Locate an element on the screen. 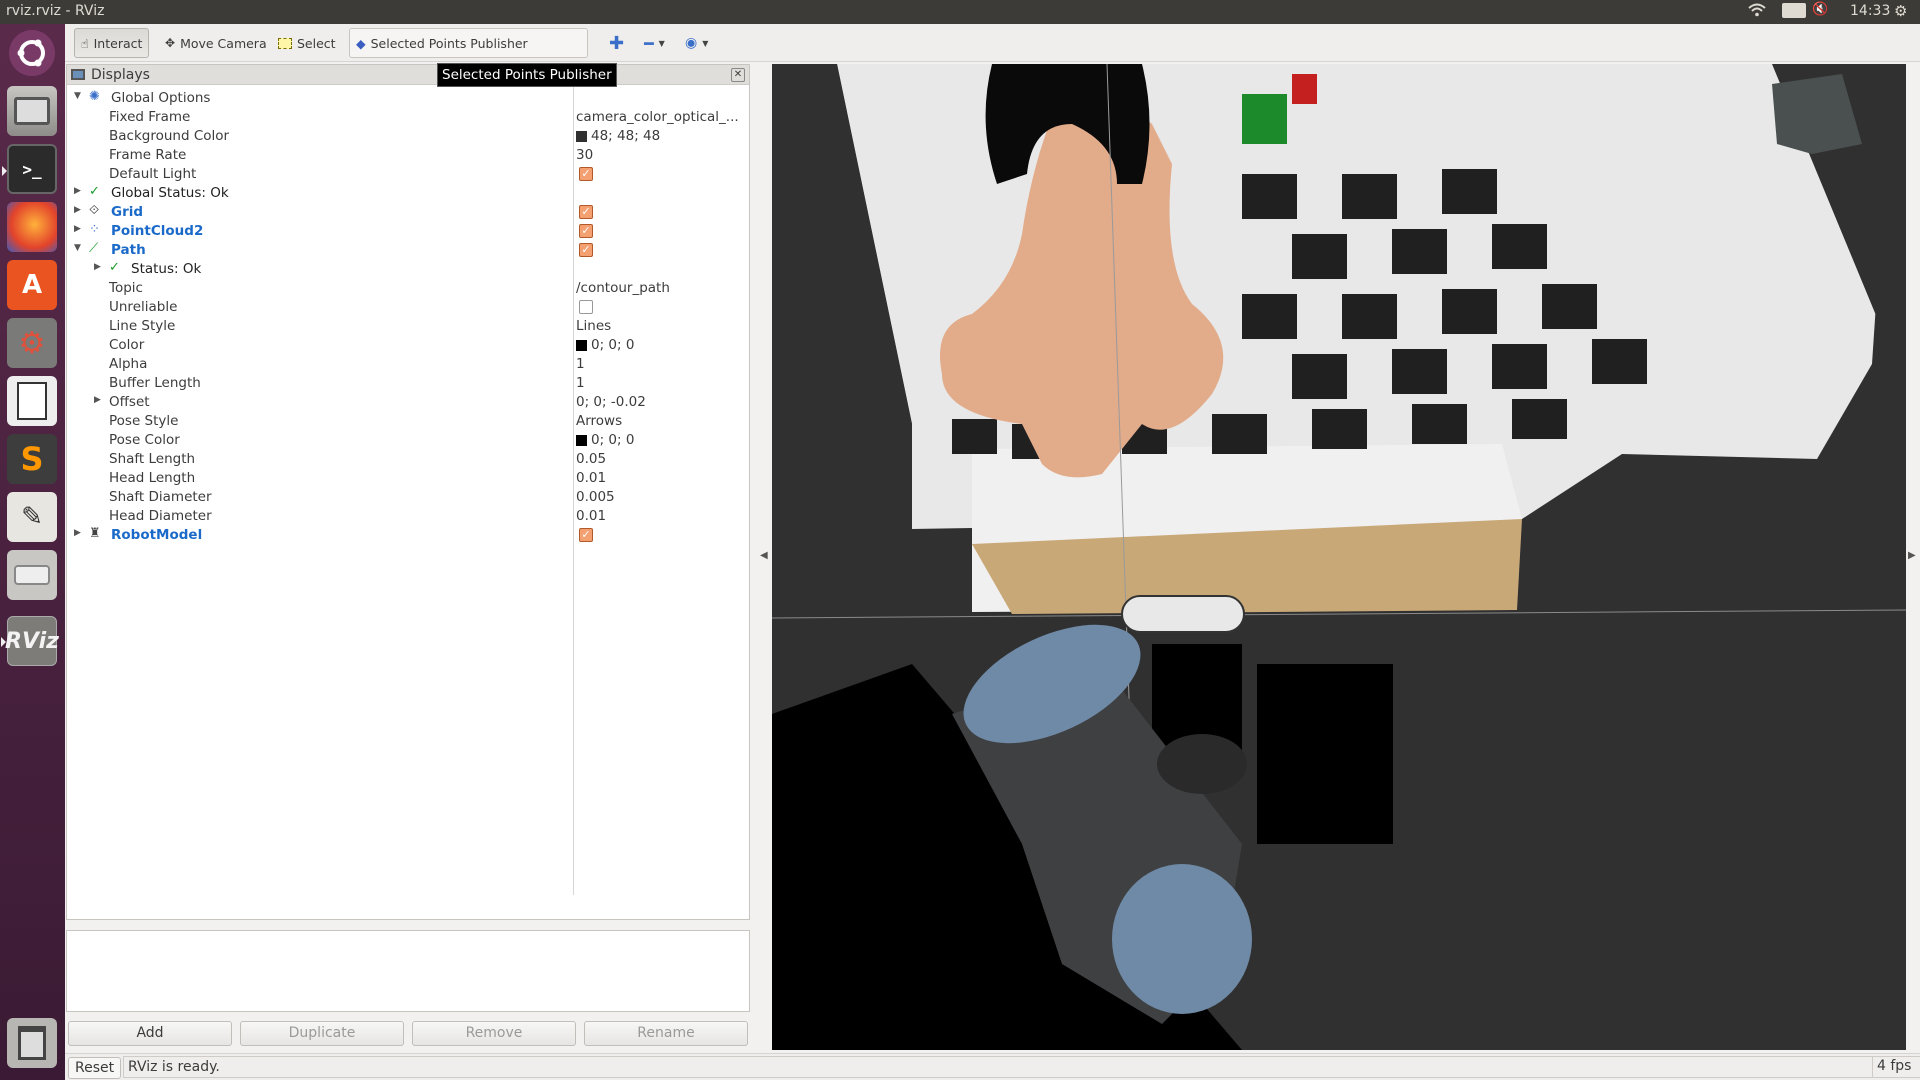 This screenshot has width=1920, height=1080. rename-button: Rename is located at coordinates (666, 1033).